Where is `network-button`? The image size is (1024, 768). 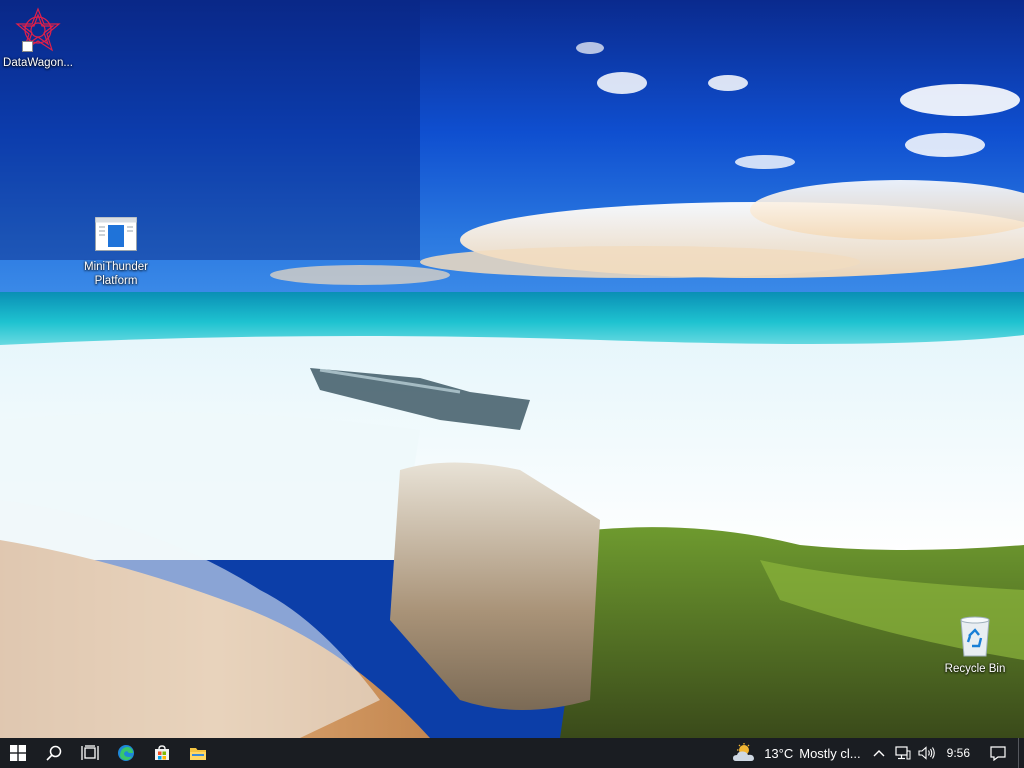
network-button is located at coordinates (903, 753).